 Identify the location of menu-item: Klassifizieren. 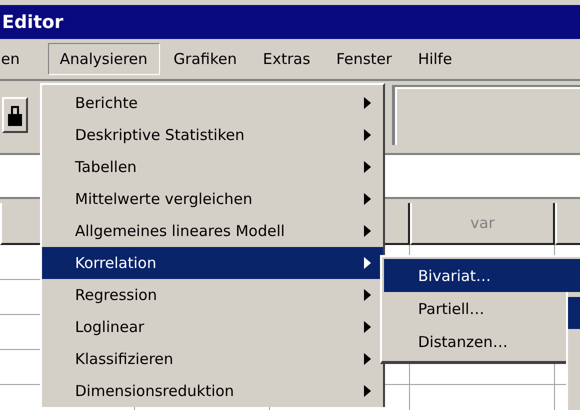
(212, 359).